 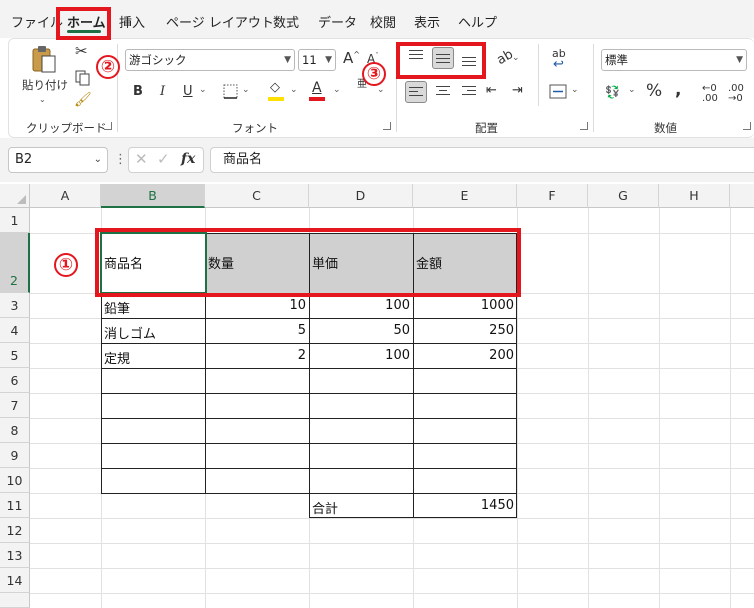 I want to click on row-header-13: 13, so click(x=15, y=555).